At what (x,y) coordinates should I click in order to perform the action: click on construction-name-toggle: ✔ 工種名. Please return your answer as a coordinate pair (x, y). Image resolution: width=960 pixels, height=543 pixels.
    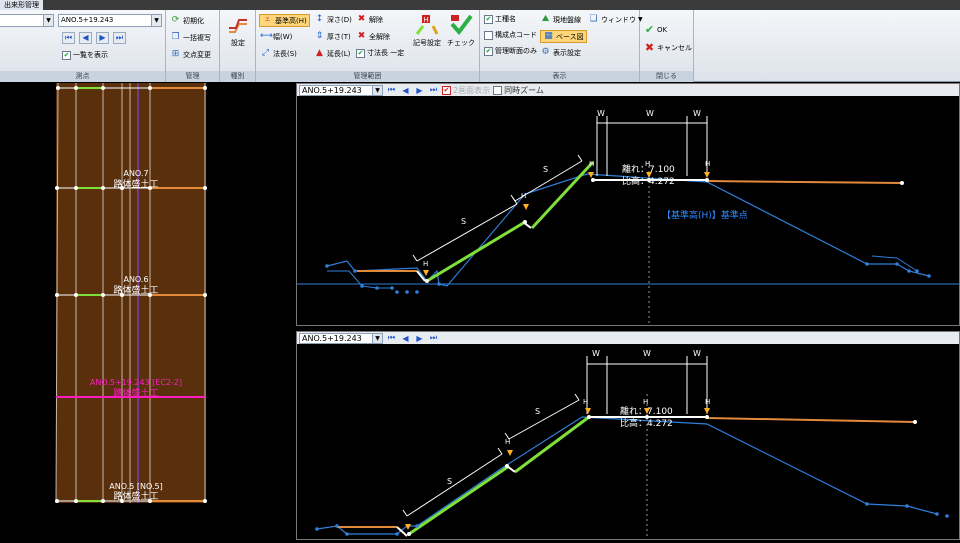
    Looking at the image, I should click on (500, 19).